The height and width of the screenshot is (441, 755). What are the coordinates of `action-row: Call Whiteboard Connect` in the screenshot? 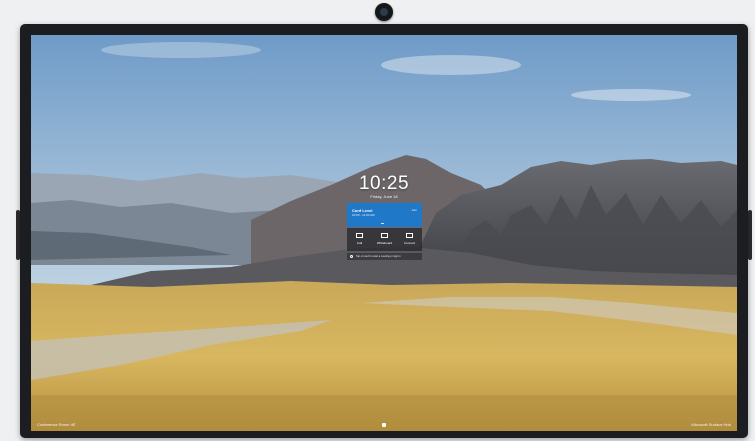 It's located at (384, 239).